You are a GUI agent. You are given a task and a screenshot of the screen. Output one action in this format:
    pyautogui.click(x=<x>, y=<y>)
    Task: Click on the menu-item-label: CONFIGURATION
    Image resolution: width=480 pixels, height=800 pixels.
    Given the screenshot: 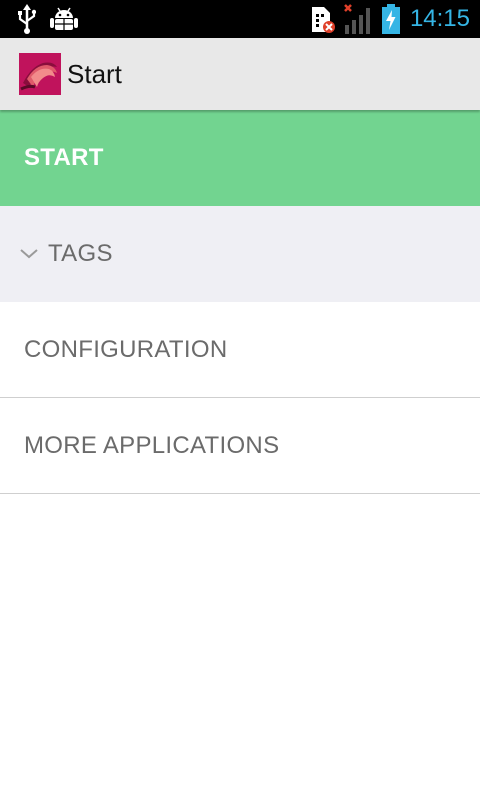 What is the action you would take?
    pyautogui.click(x=126, y=349)
    